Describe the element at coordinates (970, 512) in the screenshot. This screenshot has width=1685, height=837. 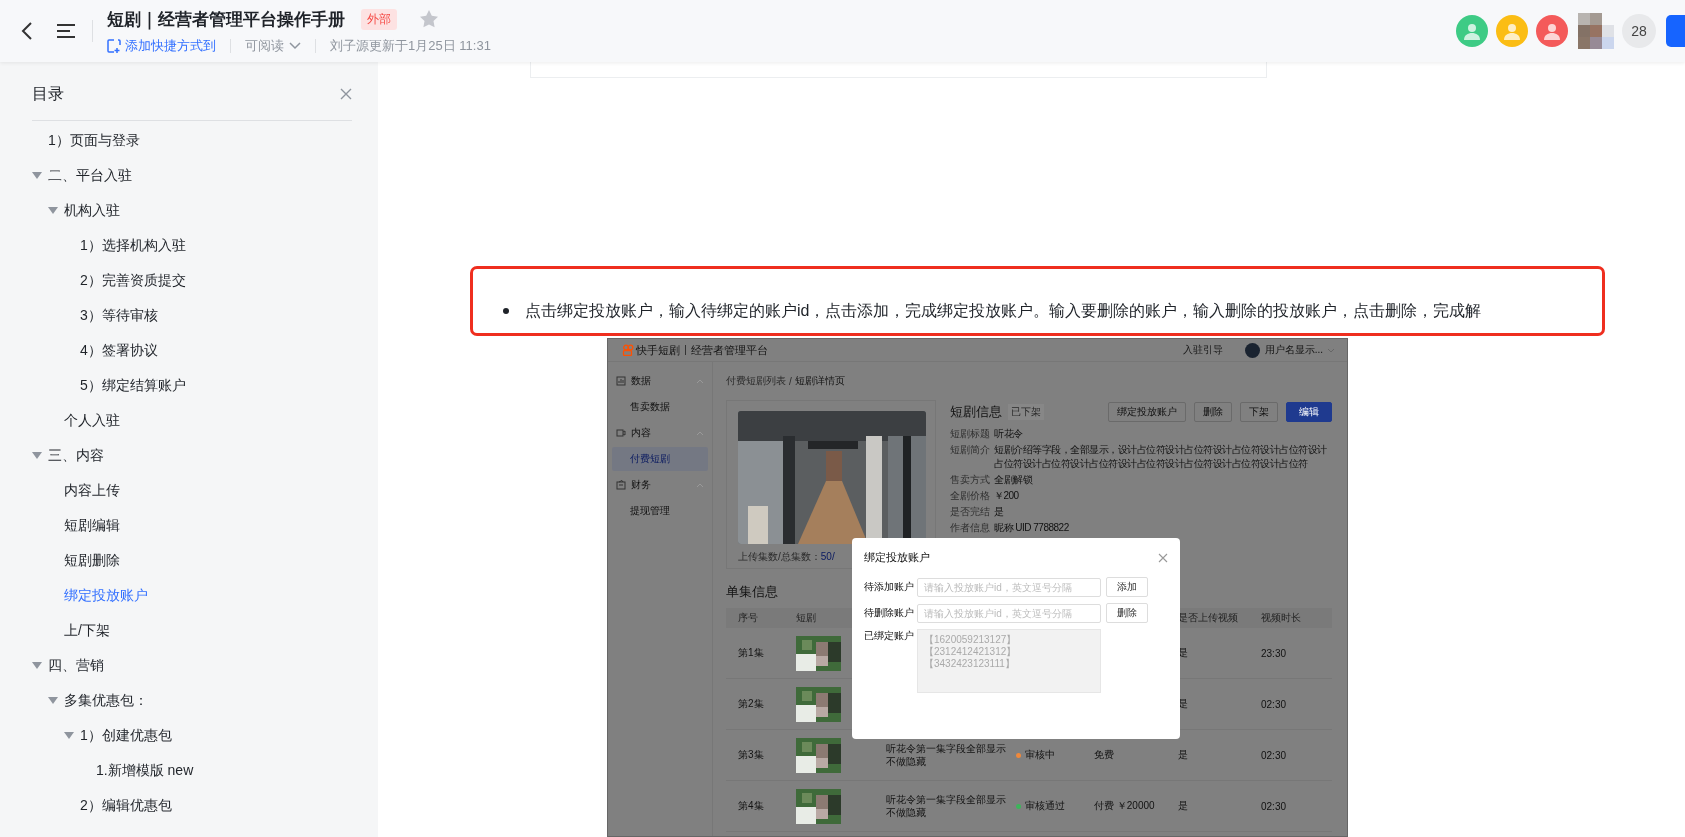
I see `field-label: 是否完结` at that location.